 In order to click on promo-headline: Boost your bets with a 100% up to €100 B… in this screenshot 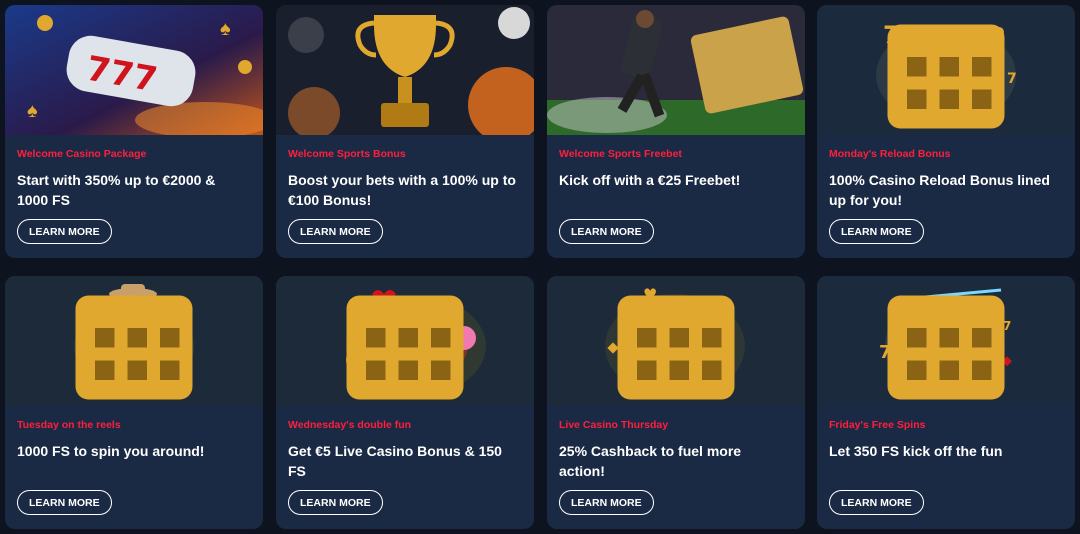, I will do `click(402, 190)`.